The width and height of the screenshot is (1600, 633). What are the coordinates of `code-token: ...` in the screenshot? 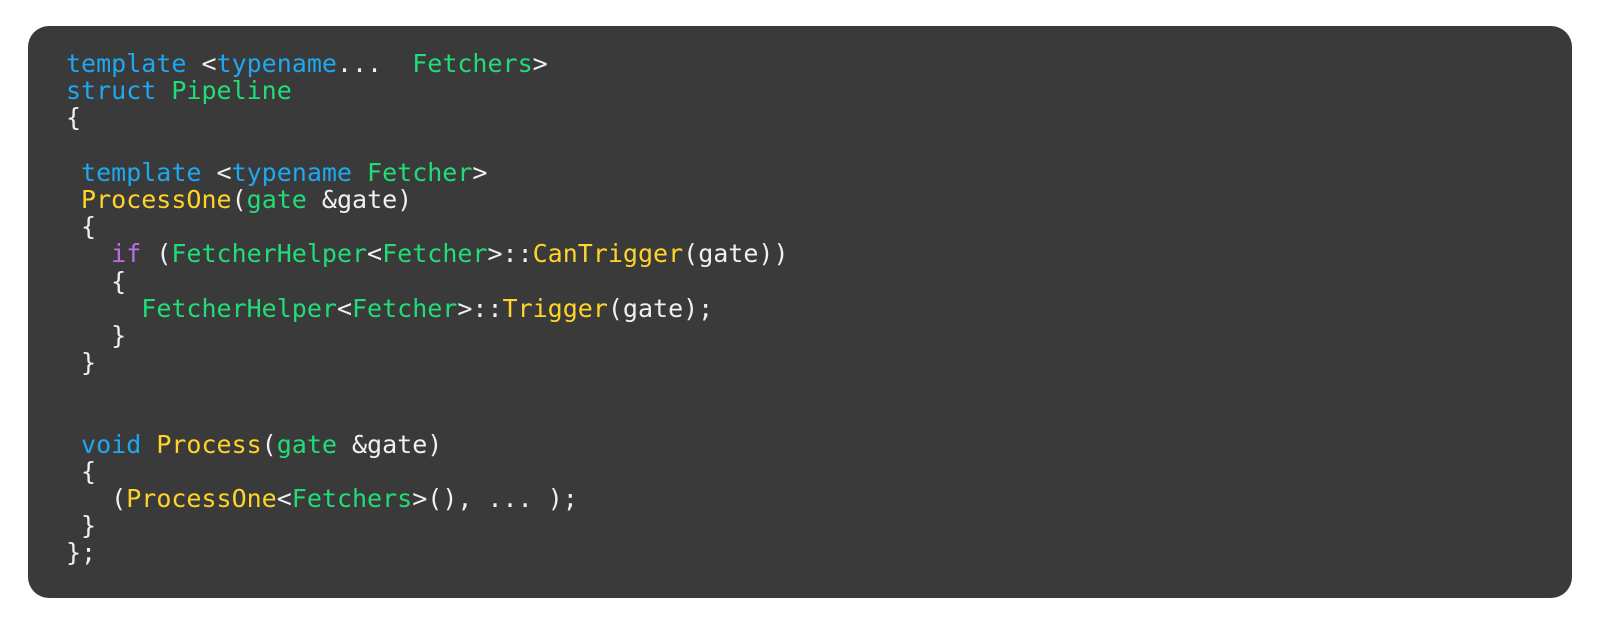 It's located at (367, 63).